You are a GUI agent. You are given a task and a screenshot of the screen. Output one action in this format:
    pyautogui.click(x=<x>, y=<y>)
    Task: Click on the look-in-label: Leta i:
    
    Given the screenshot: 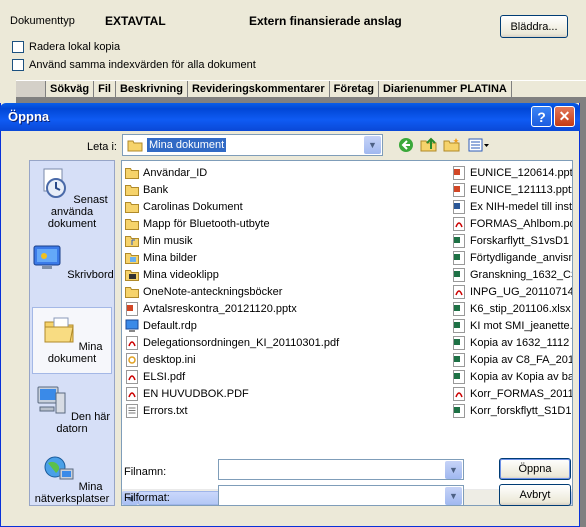 What is the action you would take?
    pyautogui.click(x=102, y=147)
    